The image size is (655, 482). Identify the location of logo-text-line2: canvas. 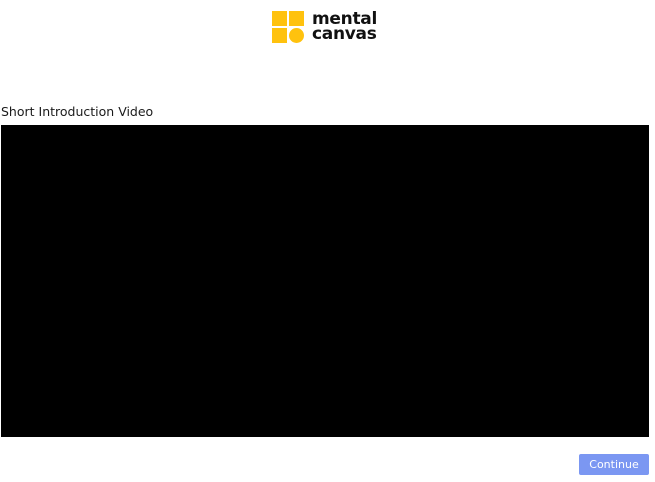
(344, 34).